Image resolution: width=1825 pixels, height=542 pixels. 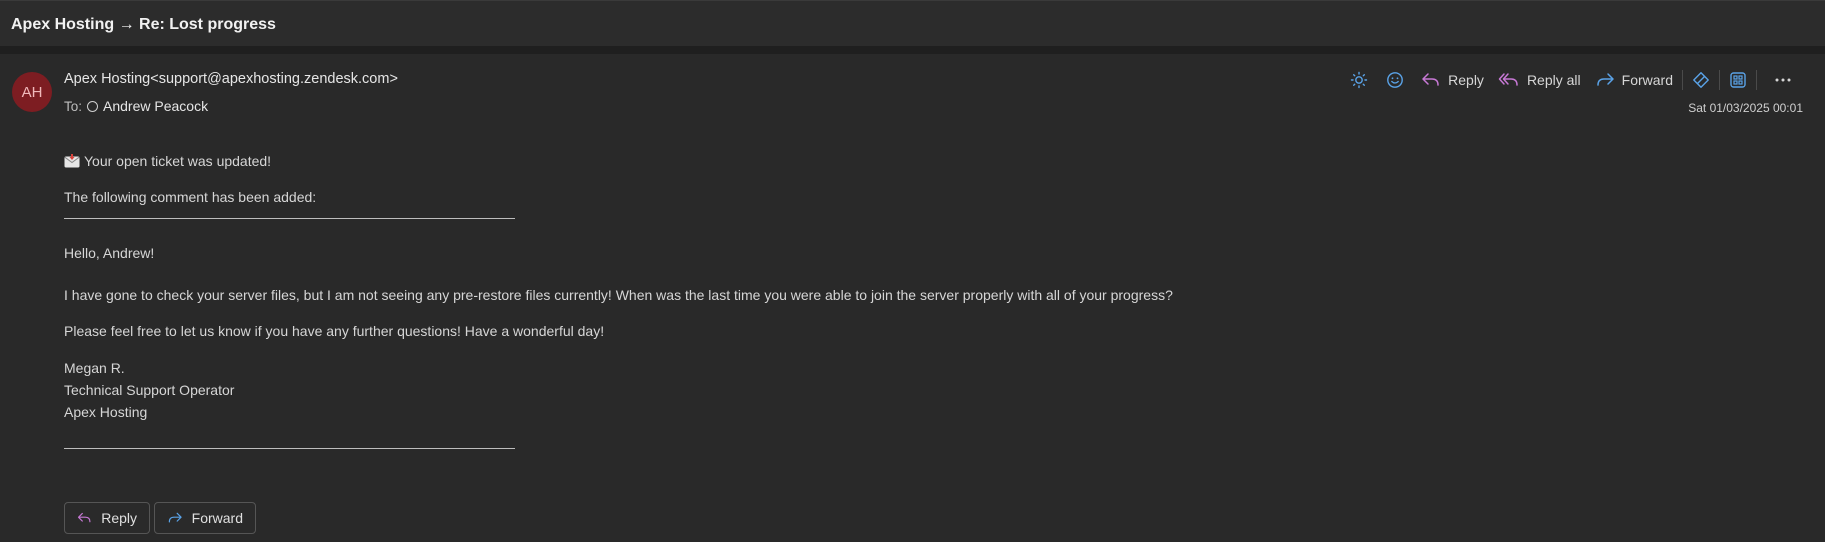 What do you see at coordinates (119, 518) in the screenshot?
I see `footer-reply-label: Reply` at bounding box center [119, 518].